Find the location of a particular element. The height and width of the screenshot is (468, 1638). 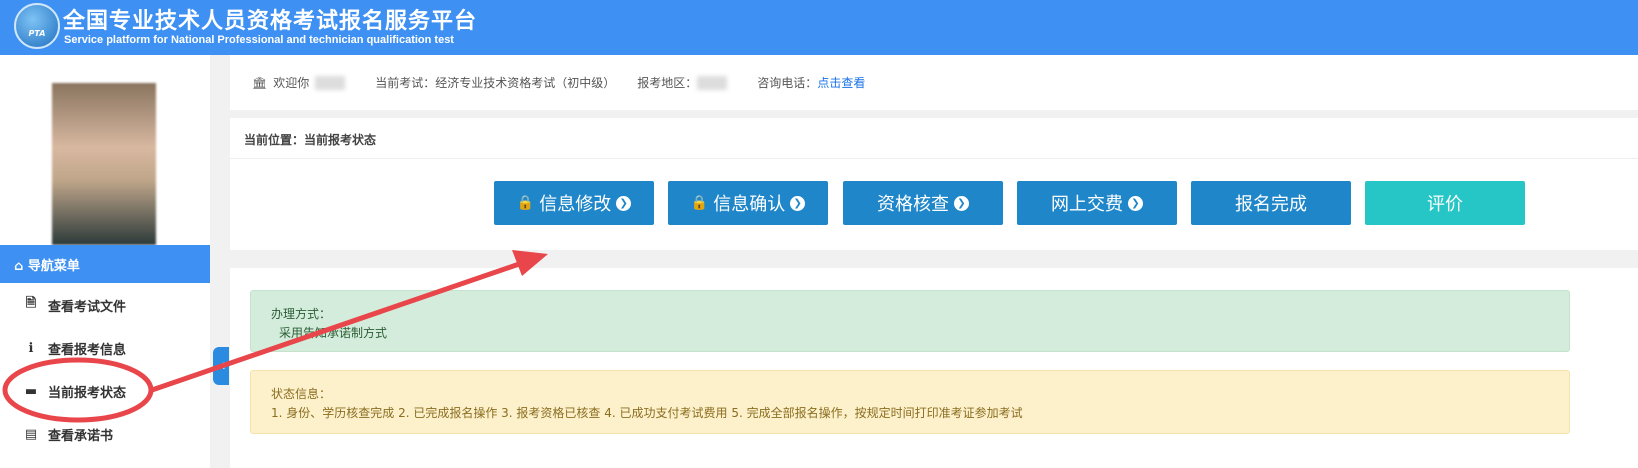

step-online-payment-button: 网上交费 ❯ is located at coordinates (1097, 203).